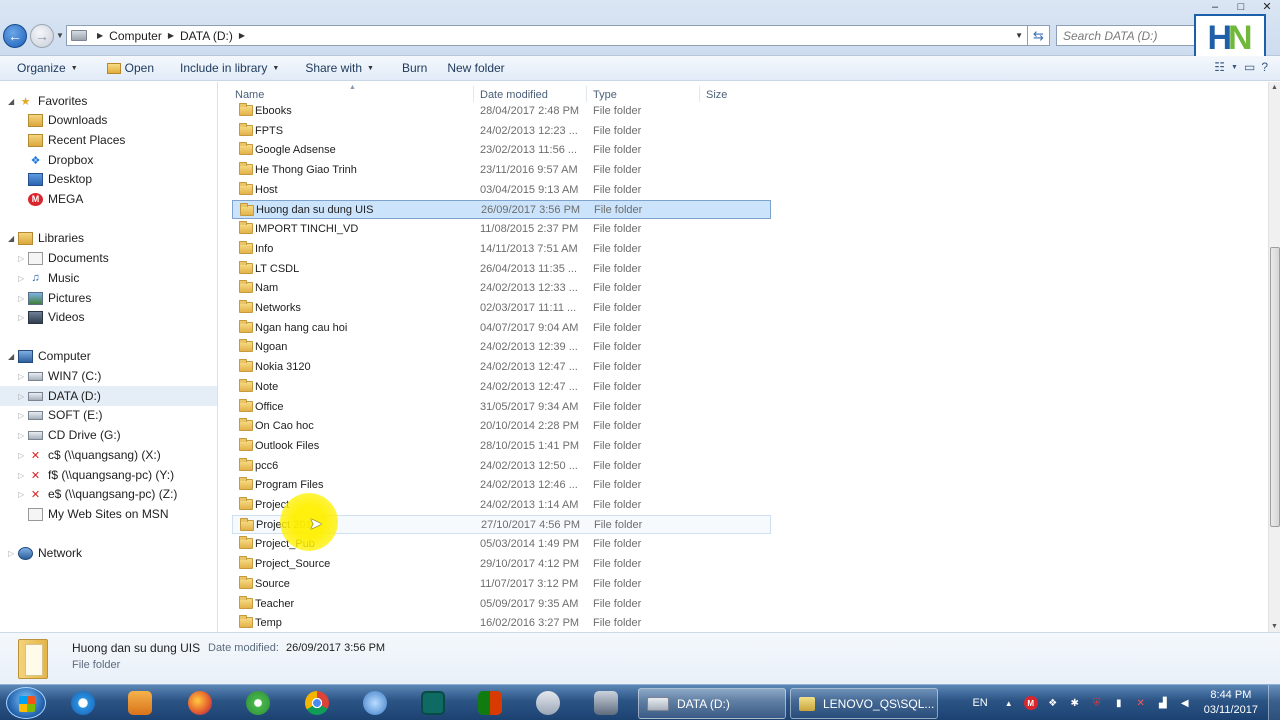 The image size is (1280, 720). Describe the element at coordinates (60, 179) in the screenshot. I see `nav-item-desktop: Desktop` at that location.